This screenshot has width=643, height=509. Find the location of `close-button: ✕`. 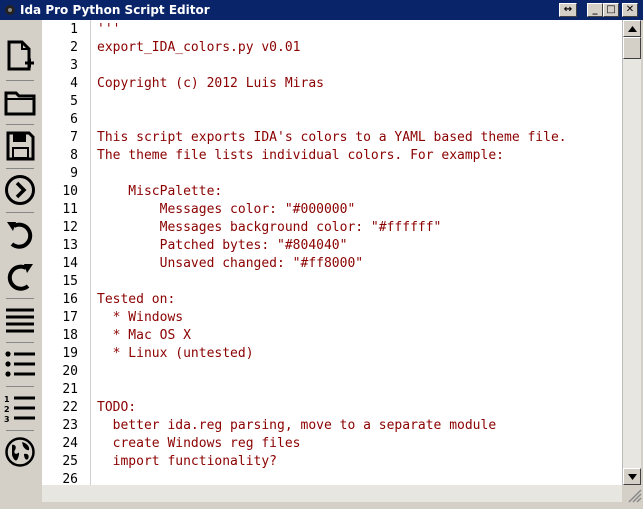

close-button: ✕ is located at coordinates (630, 10).